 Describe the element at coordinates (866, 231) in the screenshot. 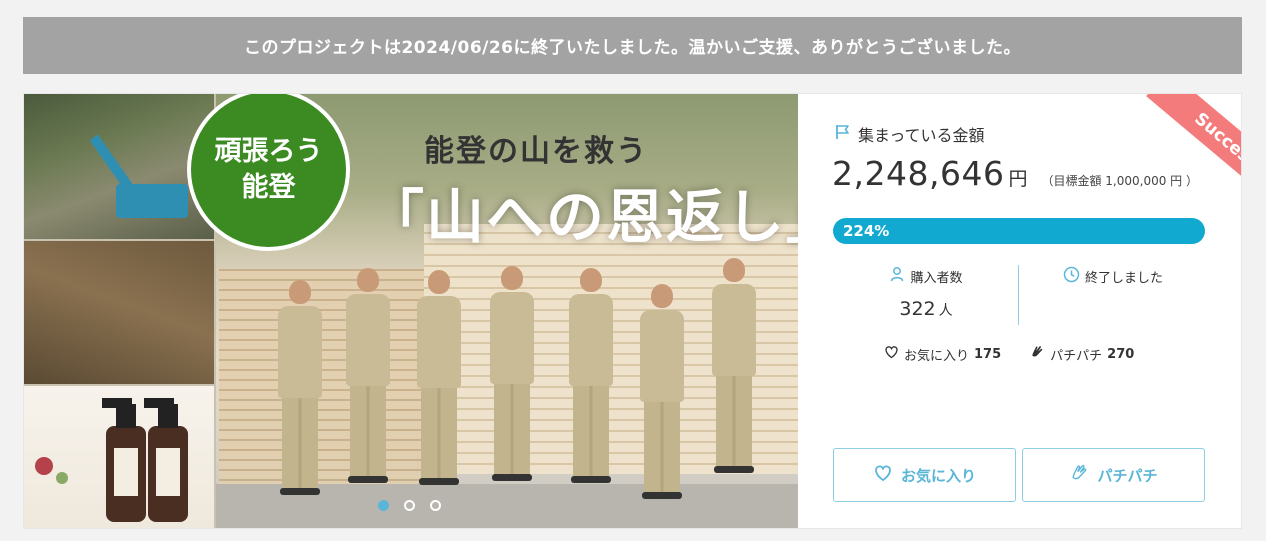

I see `progress-percent: 224%` at that location.